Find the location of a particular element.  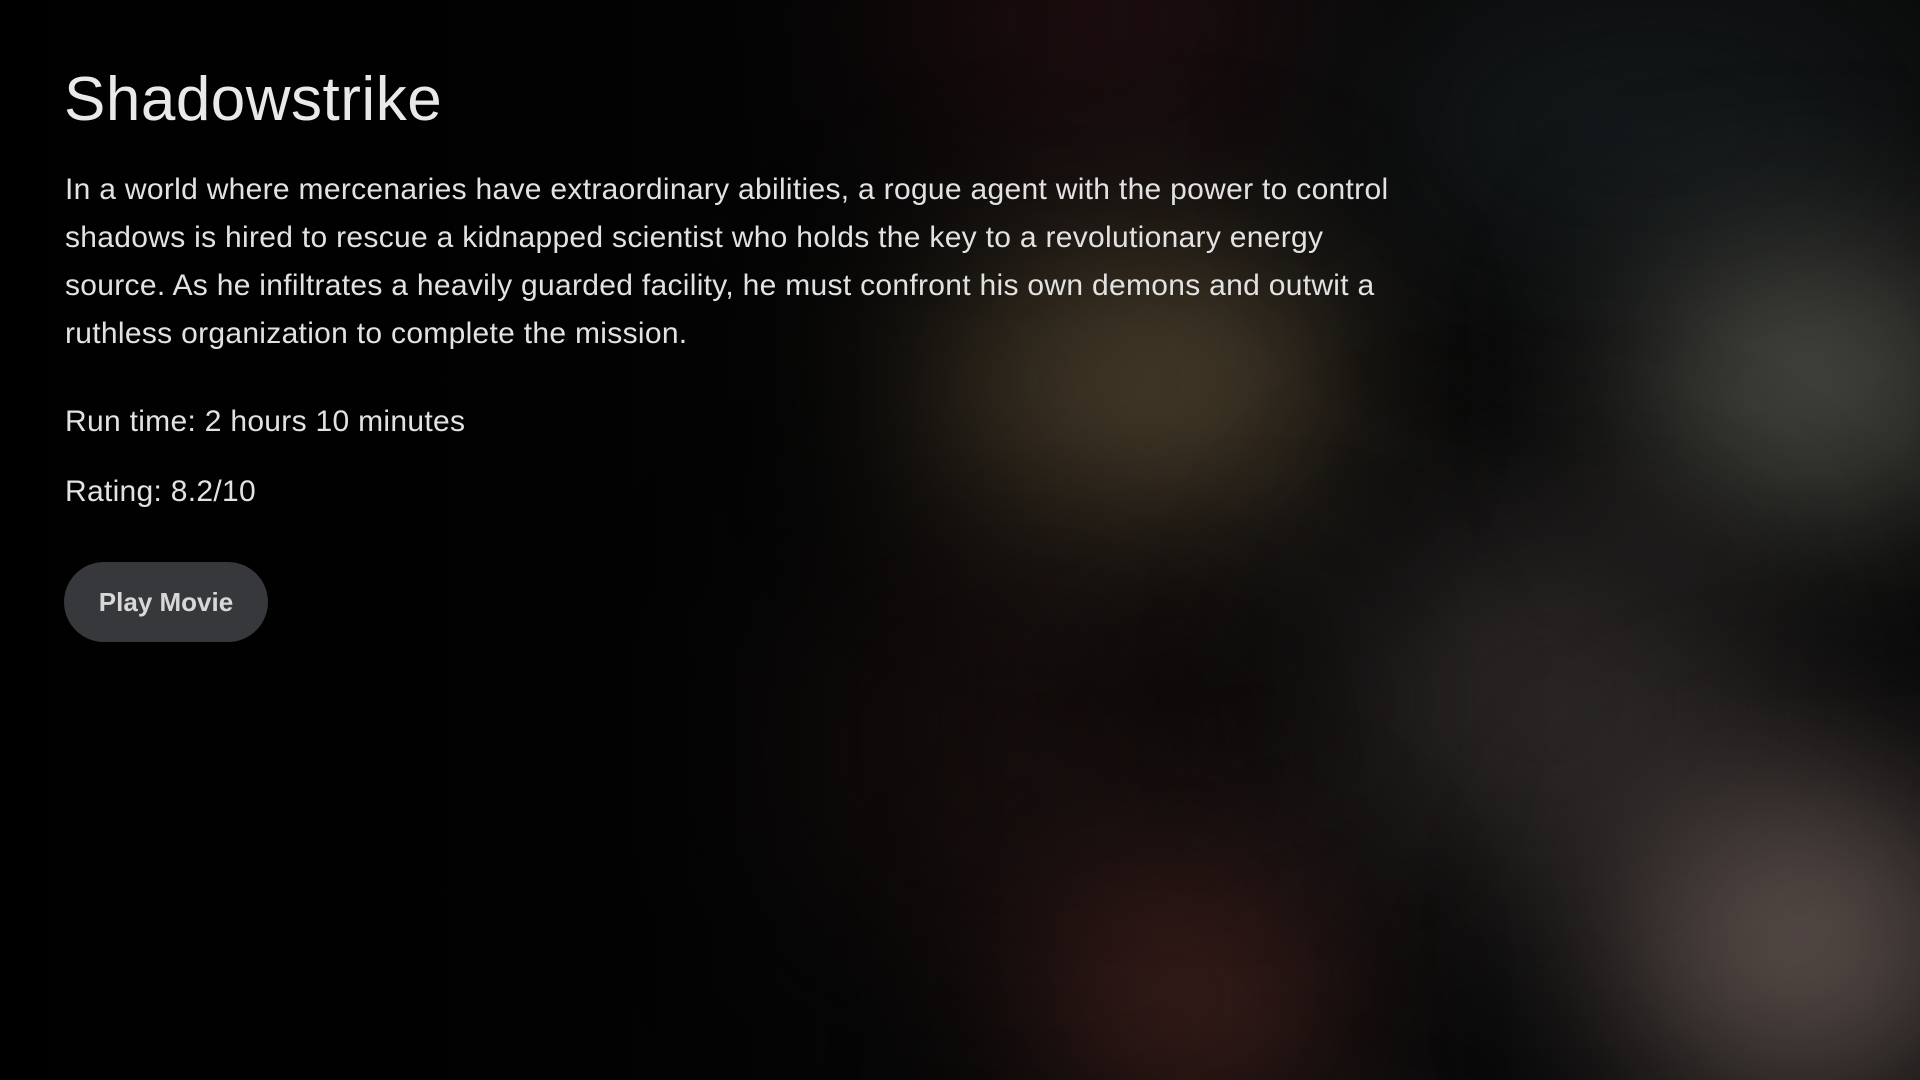

rating: Rating: 8.2/10 is located at coordinates (160, 491).